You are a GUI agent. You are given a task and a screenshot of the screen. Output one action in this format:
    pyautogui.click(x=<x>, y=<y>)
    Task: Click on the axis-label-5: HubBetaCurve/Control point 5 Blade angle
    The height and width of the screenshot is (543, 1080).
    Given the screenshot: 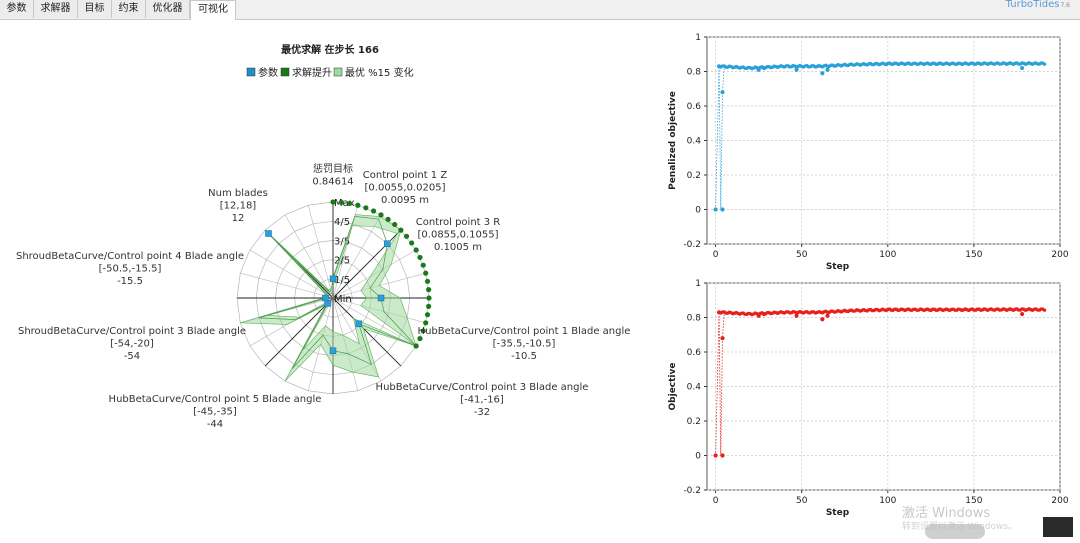 What is the action you would take?
    pyautogui.click(x=215, y=399)
    